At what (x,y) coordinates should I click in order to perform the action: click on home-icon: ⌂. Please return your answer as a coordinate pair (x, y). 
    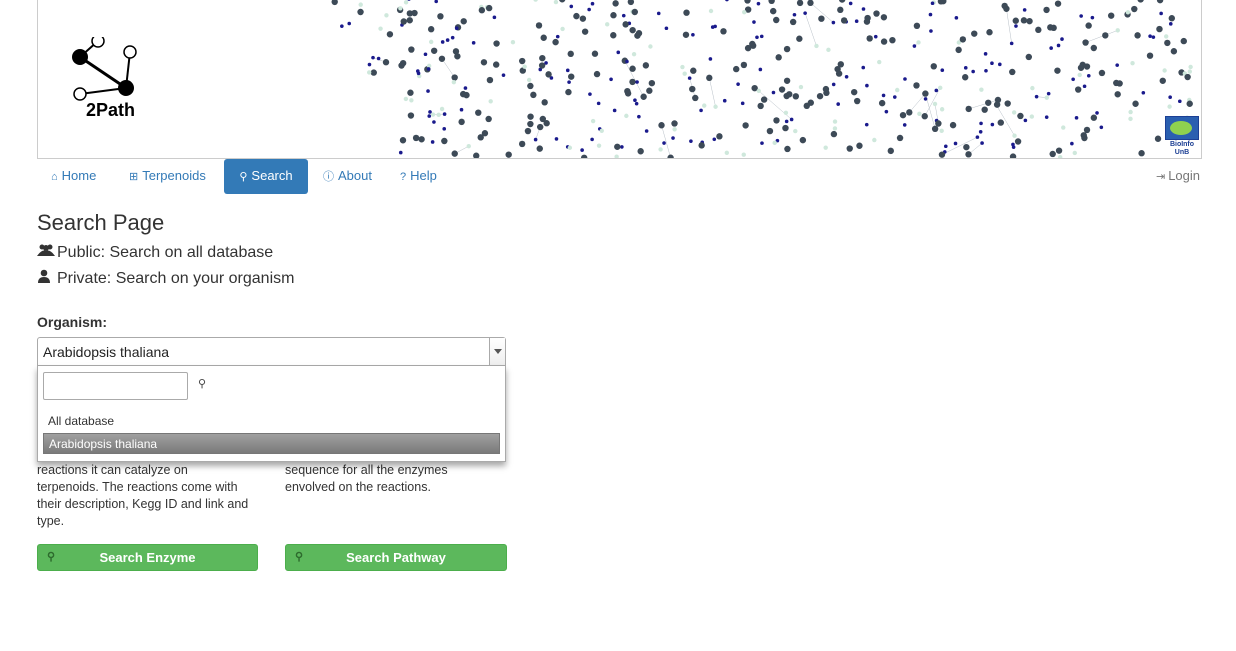
    Looking at the image, I should click on (54, 177).